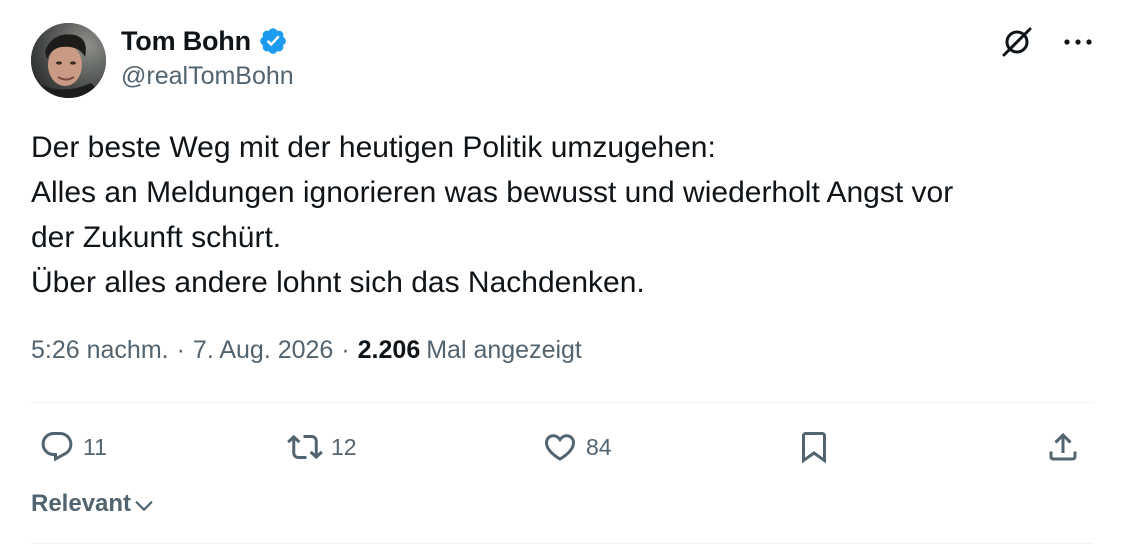 This screenshot has height=545, width=1123. Describe the element at coordinates (389, 350) in the screenshot. I see `views-count: 2.206` at that location.